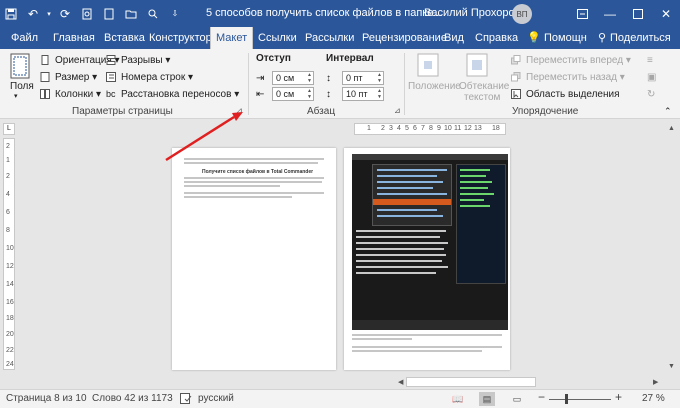  What do you see at coordinates (46, 398) in the screenshot?
I see `page-count: Страница 8 из 10` at bounding box center [46, 398].